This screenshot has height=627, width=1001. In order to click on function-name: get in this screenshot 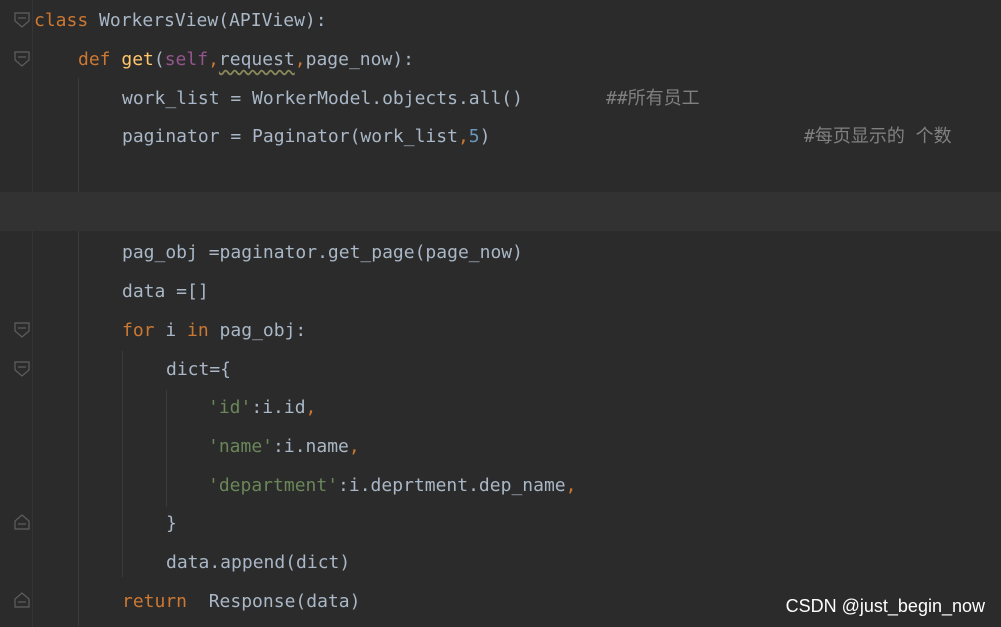, I will do `click(132, 59)`.